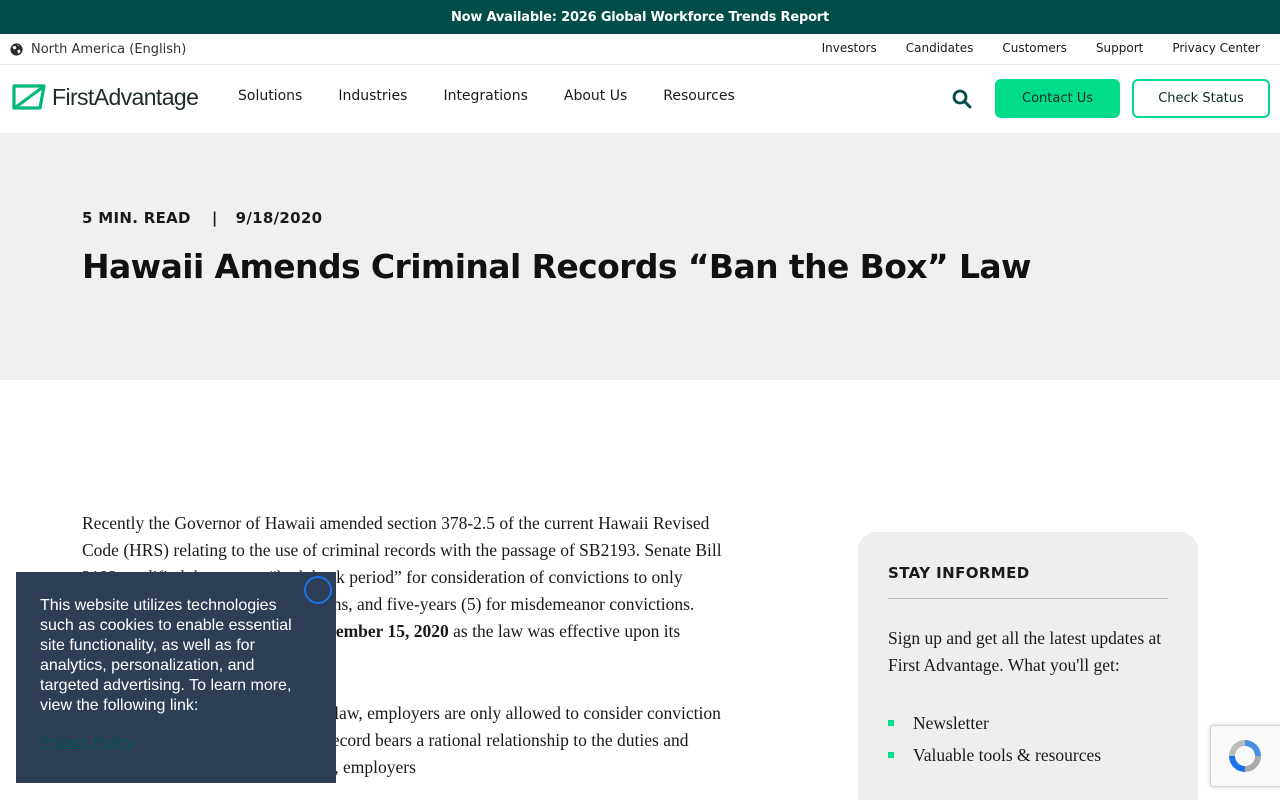 The width and height of the screenshot is (1280, 800). Describe the element at coordinates (372, 96) in the screenshot. I see `nav-item-industries: Industries` at that location.